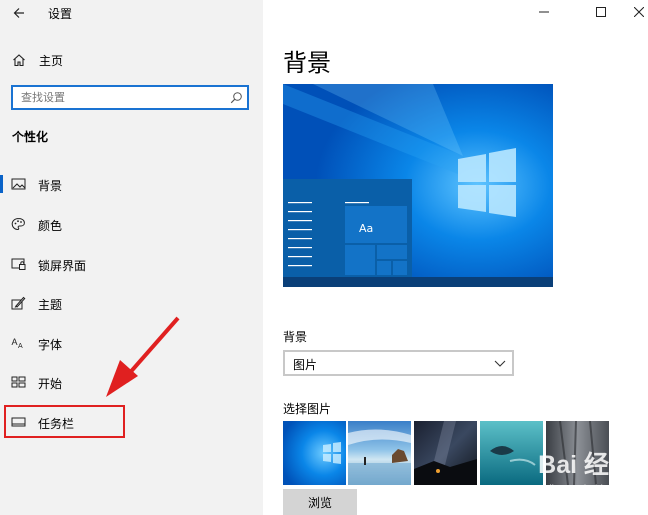  What do you see at coordinates (62, 266) in the screenshot?
I see `sidebar-item-label: 锁屏界面` at bounding box center [62, 266].